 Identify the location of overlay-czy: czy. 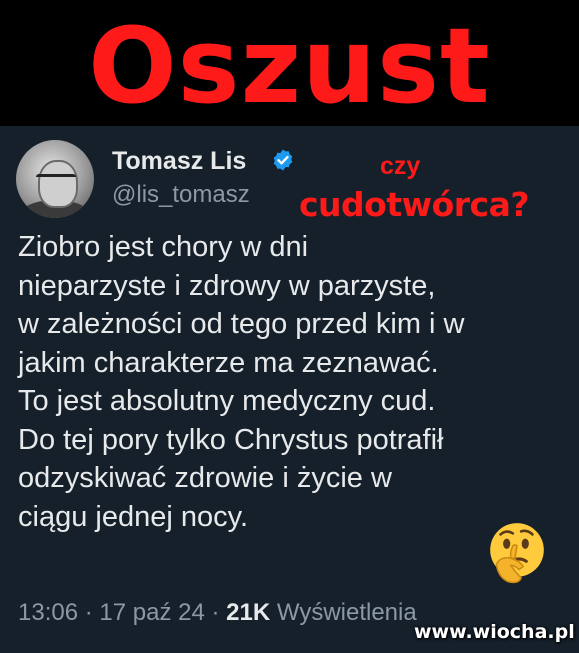
(400, 166).